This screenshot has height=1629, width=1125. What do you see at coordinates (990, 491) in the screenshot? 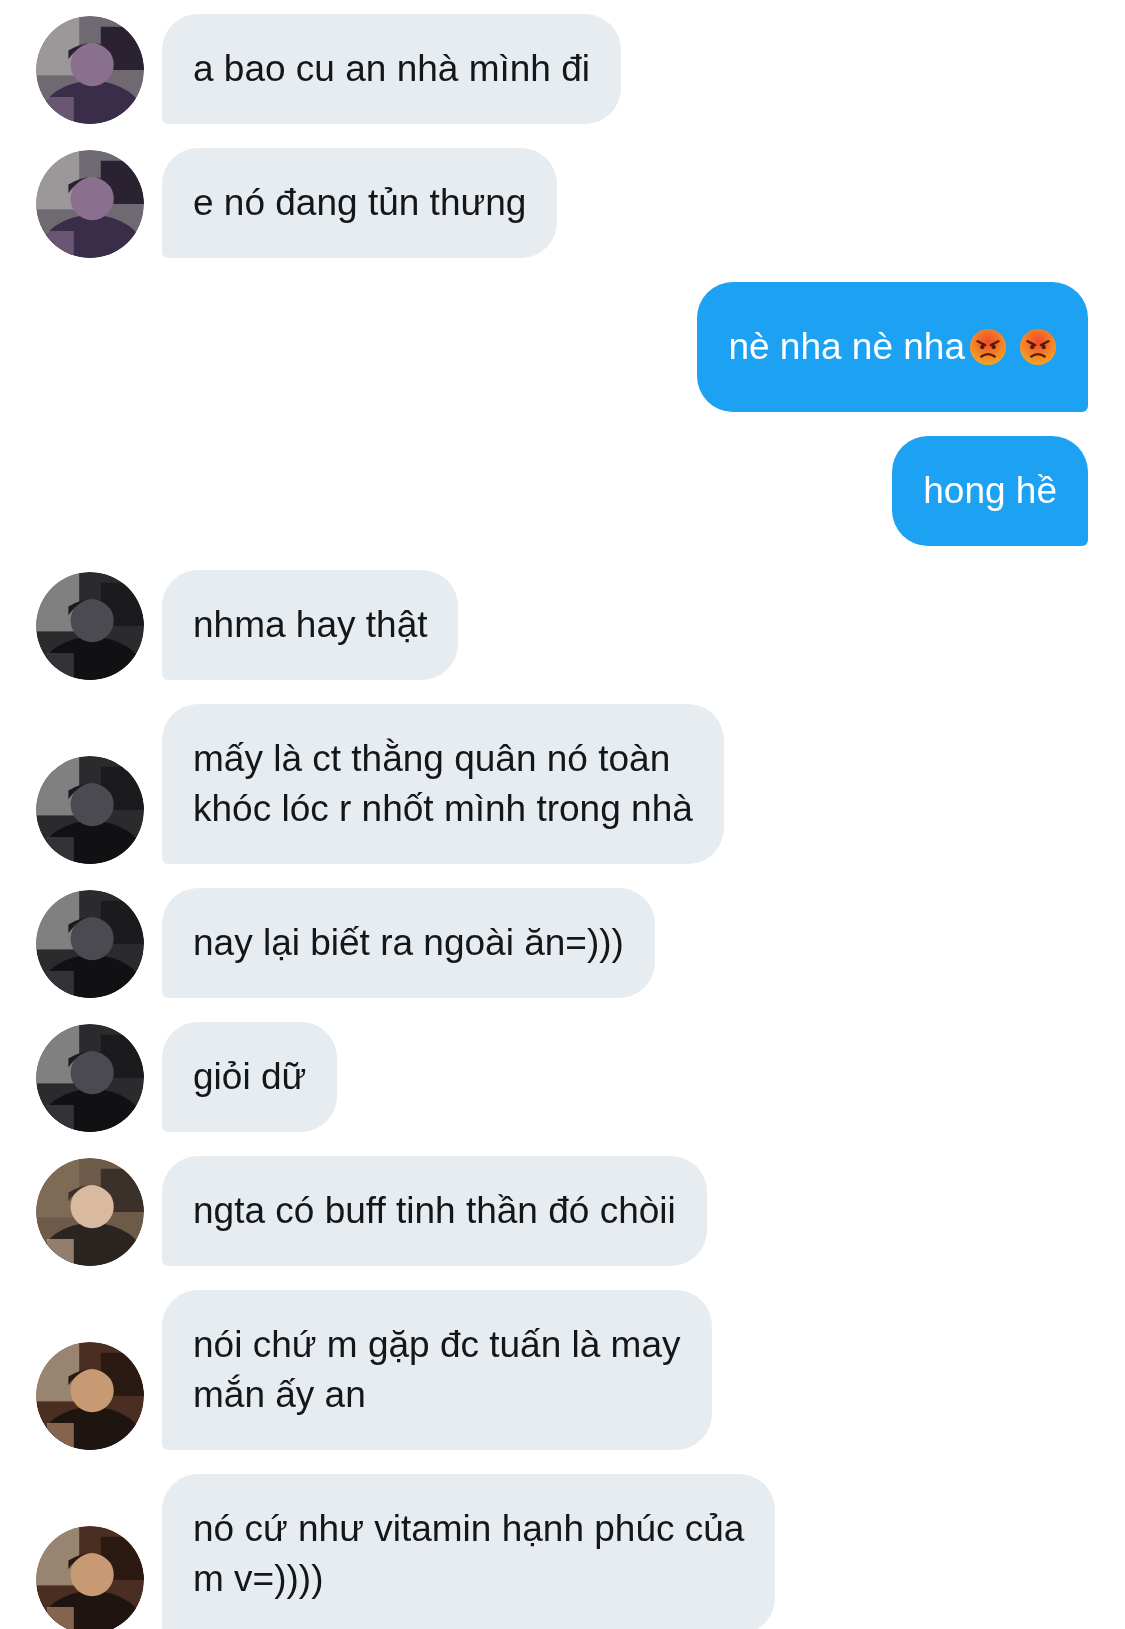
I see `message-text: hong hề` at bounding box center [990, 491].